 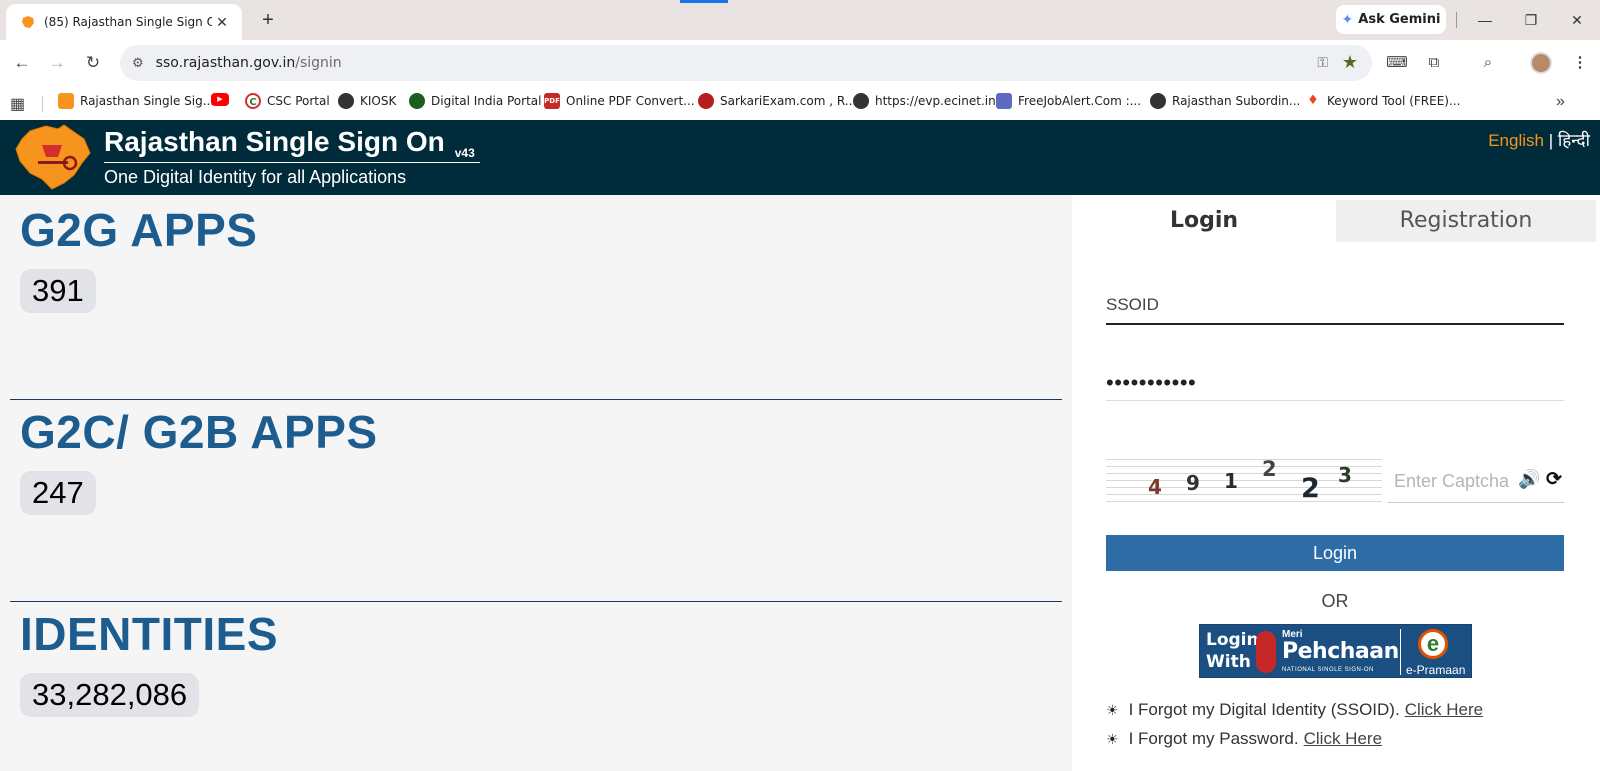 What do you see at coordinates (746, 63) in the screenshot?
I see `url-input: ⚙ sso.rajasthan.gov.in/signin ⚿ ★` at bounding box center [746, 63].